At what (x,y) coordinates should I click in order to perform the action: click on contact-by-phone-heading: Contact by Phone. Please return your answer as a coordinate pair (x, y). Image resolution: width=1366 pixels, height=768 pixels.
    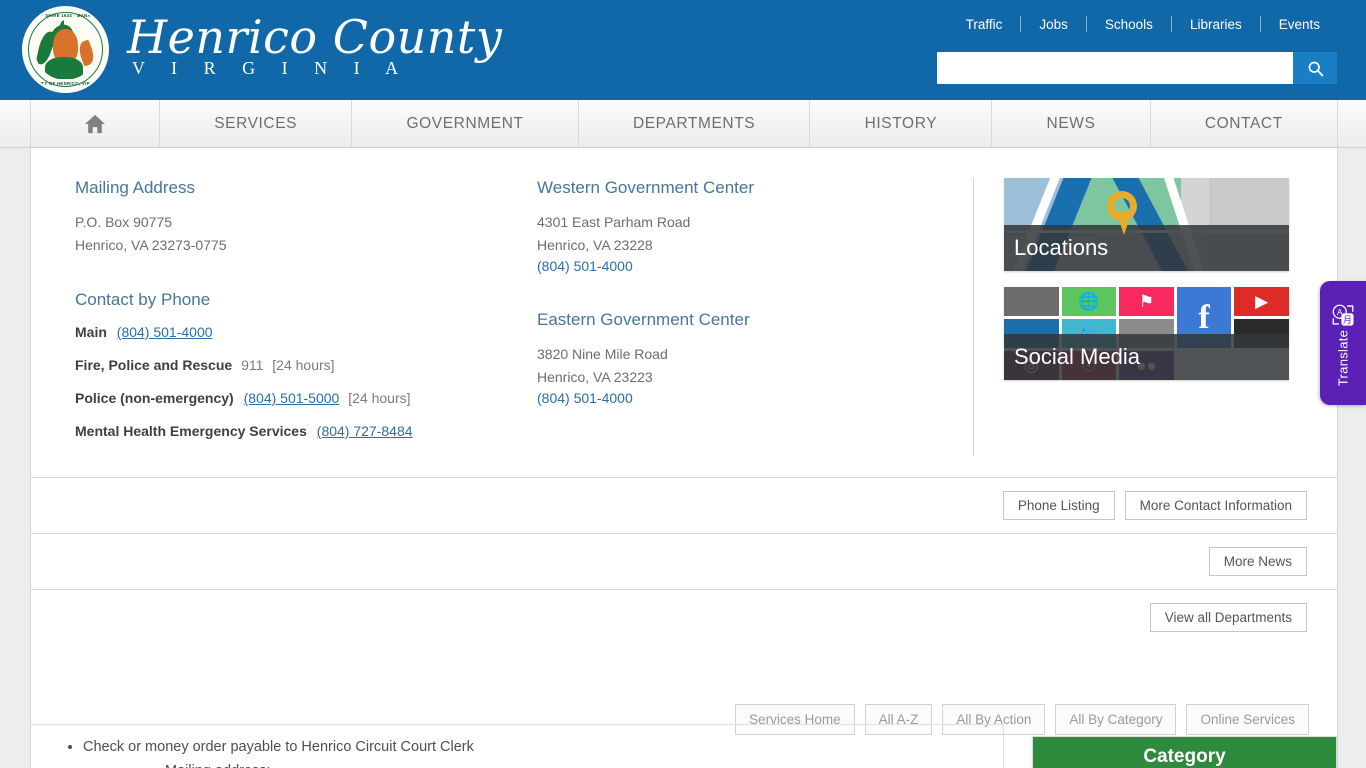
    Looking at the image, I should click on (305, 300).